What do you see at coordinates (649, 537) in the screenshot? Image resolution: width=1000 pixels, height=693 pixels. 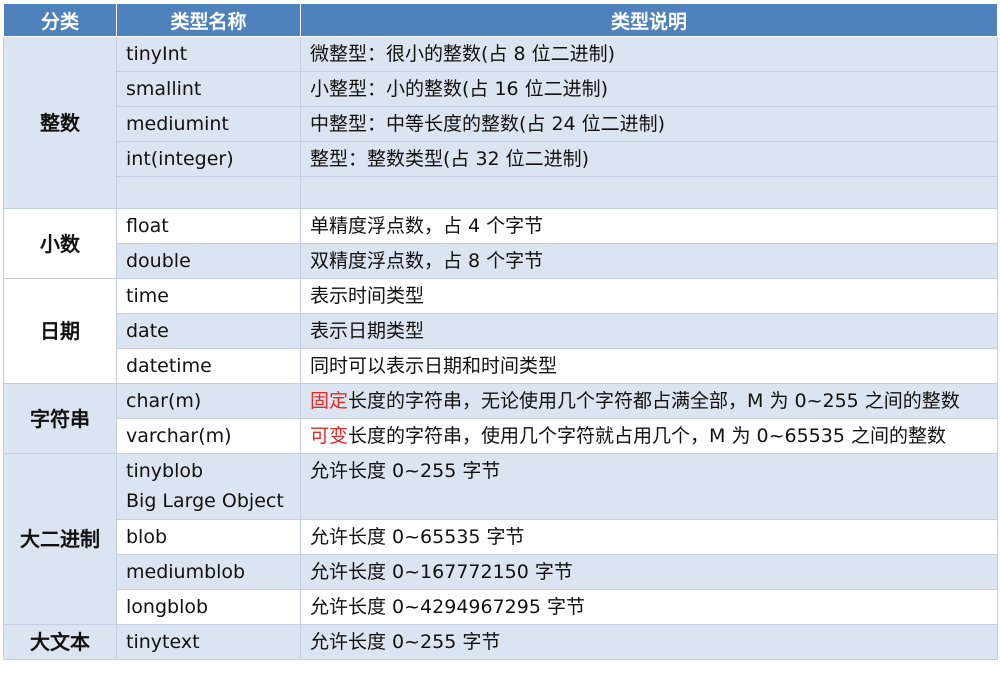 I see `type-desc: 允许长度 0~65535 字节` at bounding box center [649, 537].